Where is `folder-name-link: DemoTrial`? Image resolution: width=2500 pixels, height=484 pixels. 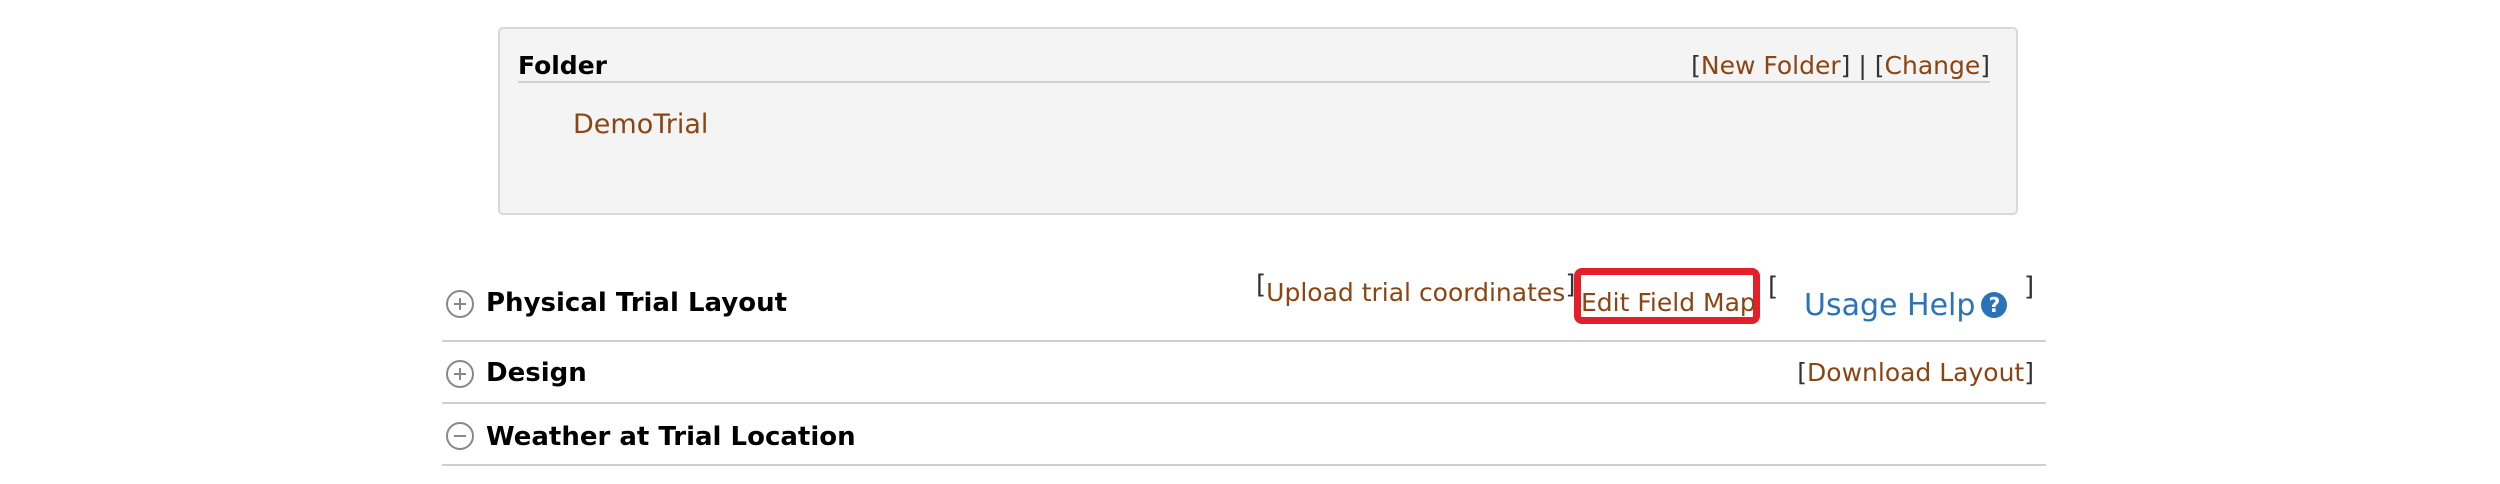
folder-name-link: DemoTrial is located at coordinates (640, 124).